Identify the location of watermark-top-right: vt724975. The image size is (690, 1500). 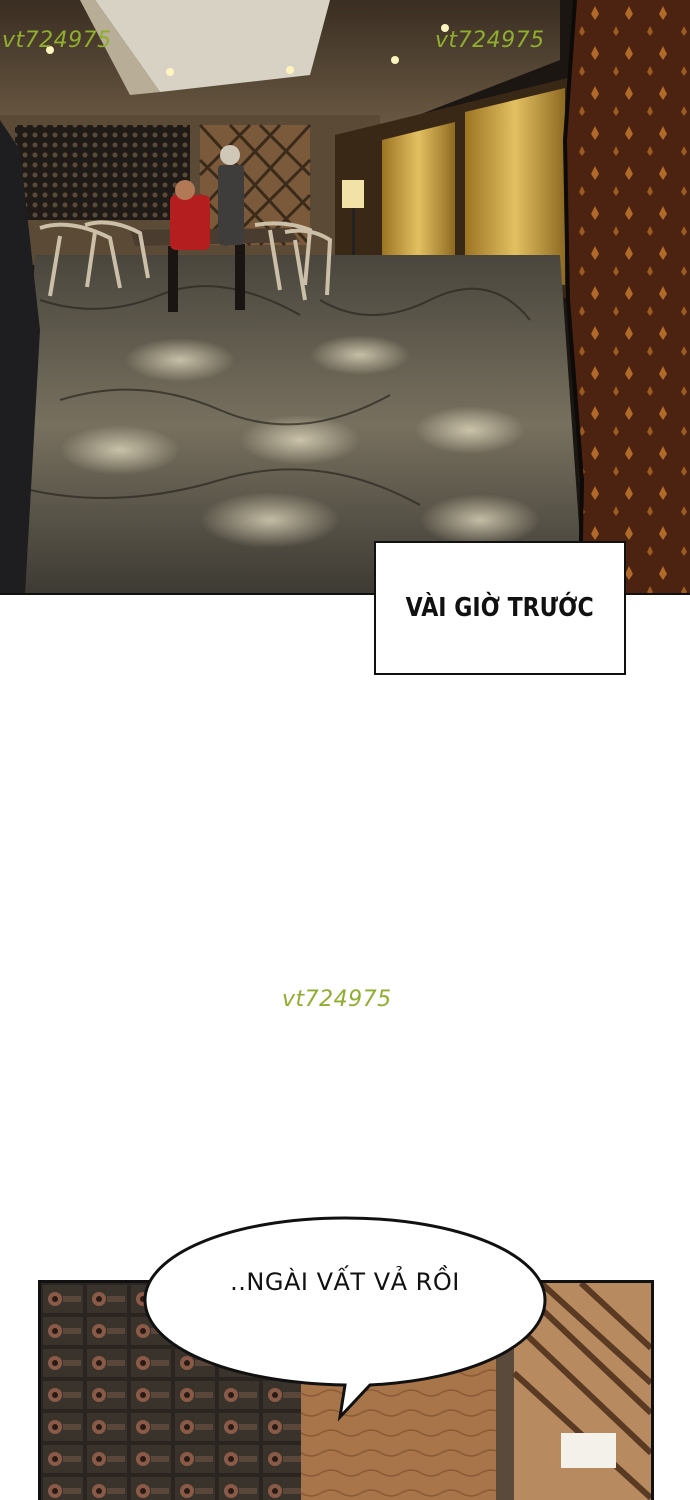
(490, 40).